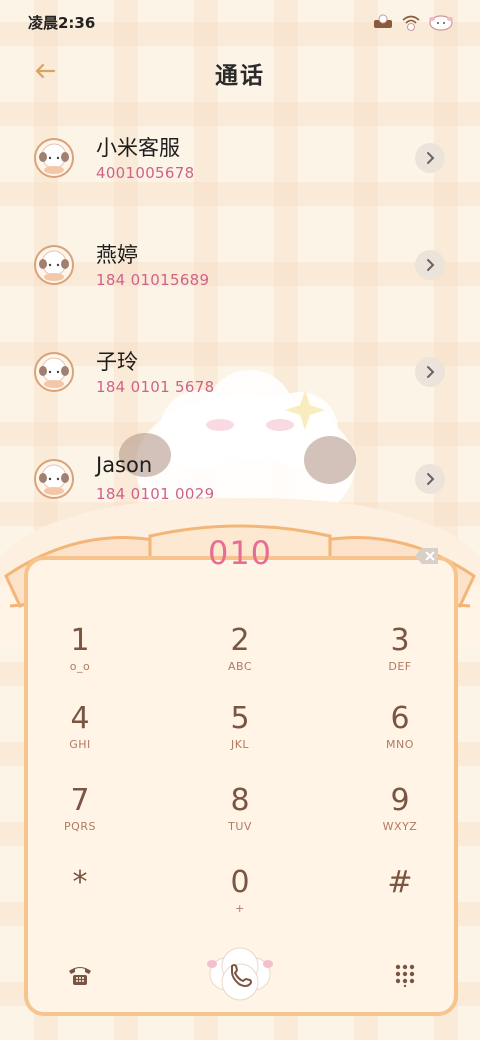 The height and width of the screenshot is (1040, 480). I want to click on arrow-left-icon, so click(45, 73).